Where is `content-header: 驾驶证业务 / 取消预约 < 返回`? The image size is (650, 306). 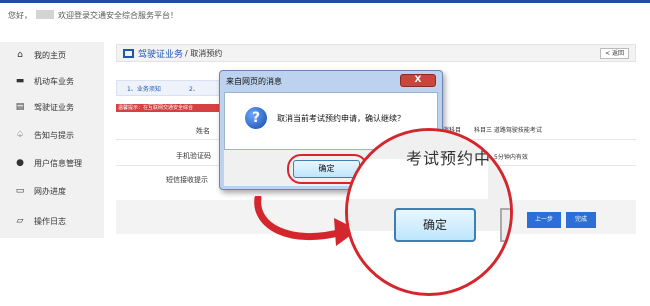 content-header: 驾驶证业务 / 取消预约 < 返回 is located at coordinates (376, 53).